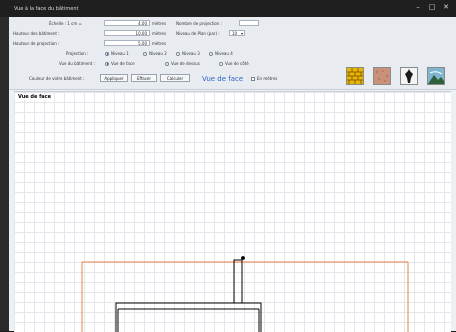  What do you see at coordinates (155, 53) in the screenshot?
I see `projection-option-2: Niveau 2` at bounding box center [155, 53].